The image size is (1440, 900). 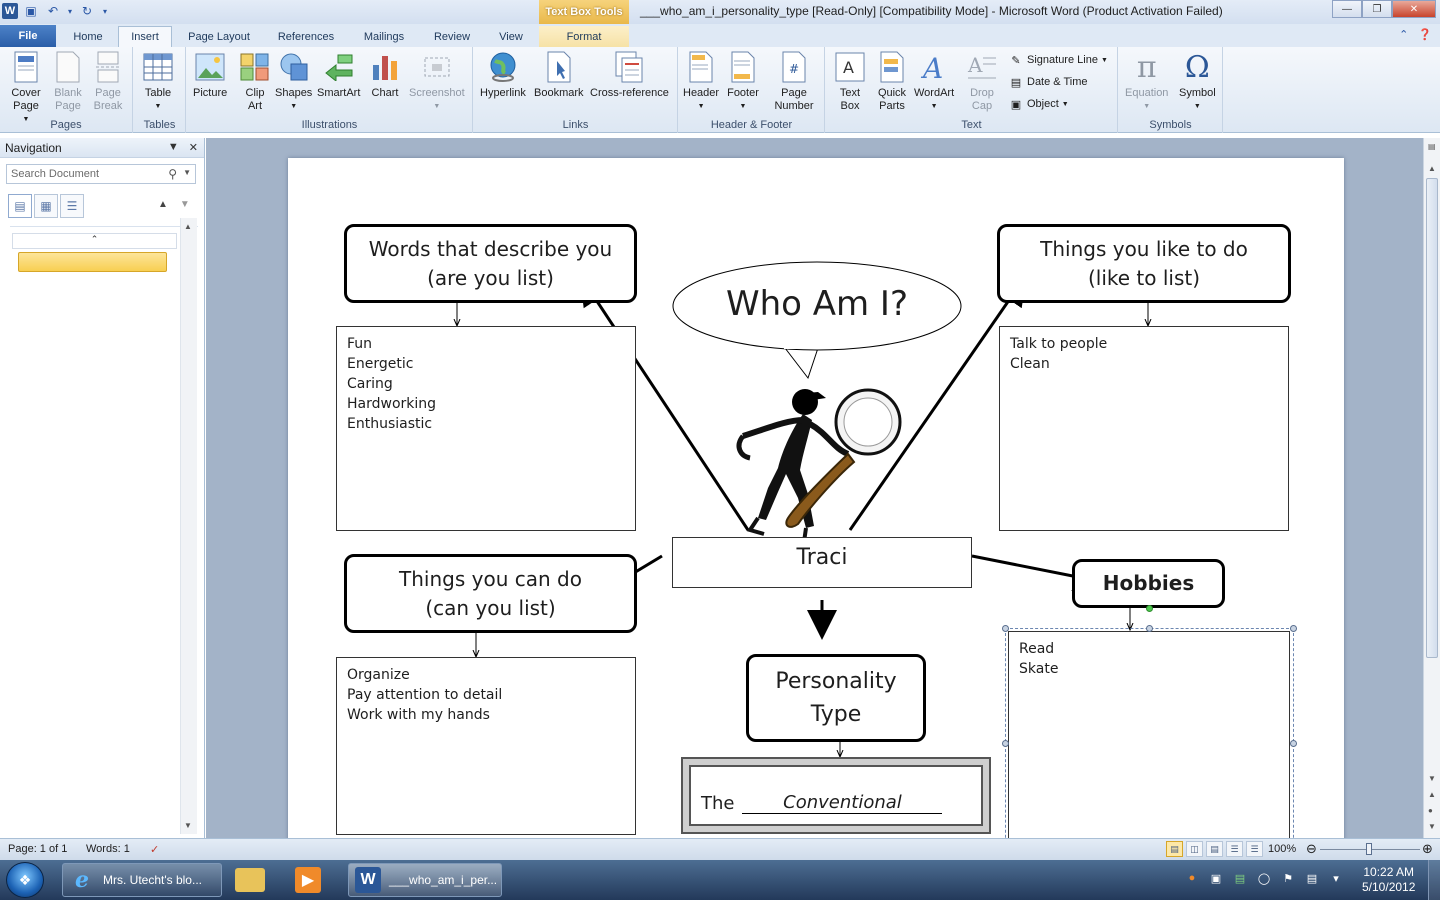 What do you see at coordinates (822, 562) in the screenshot?
I see `name-box: Traci` at bounding box center [822, 562].